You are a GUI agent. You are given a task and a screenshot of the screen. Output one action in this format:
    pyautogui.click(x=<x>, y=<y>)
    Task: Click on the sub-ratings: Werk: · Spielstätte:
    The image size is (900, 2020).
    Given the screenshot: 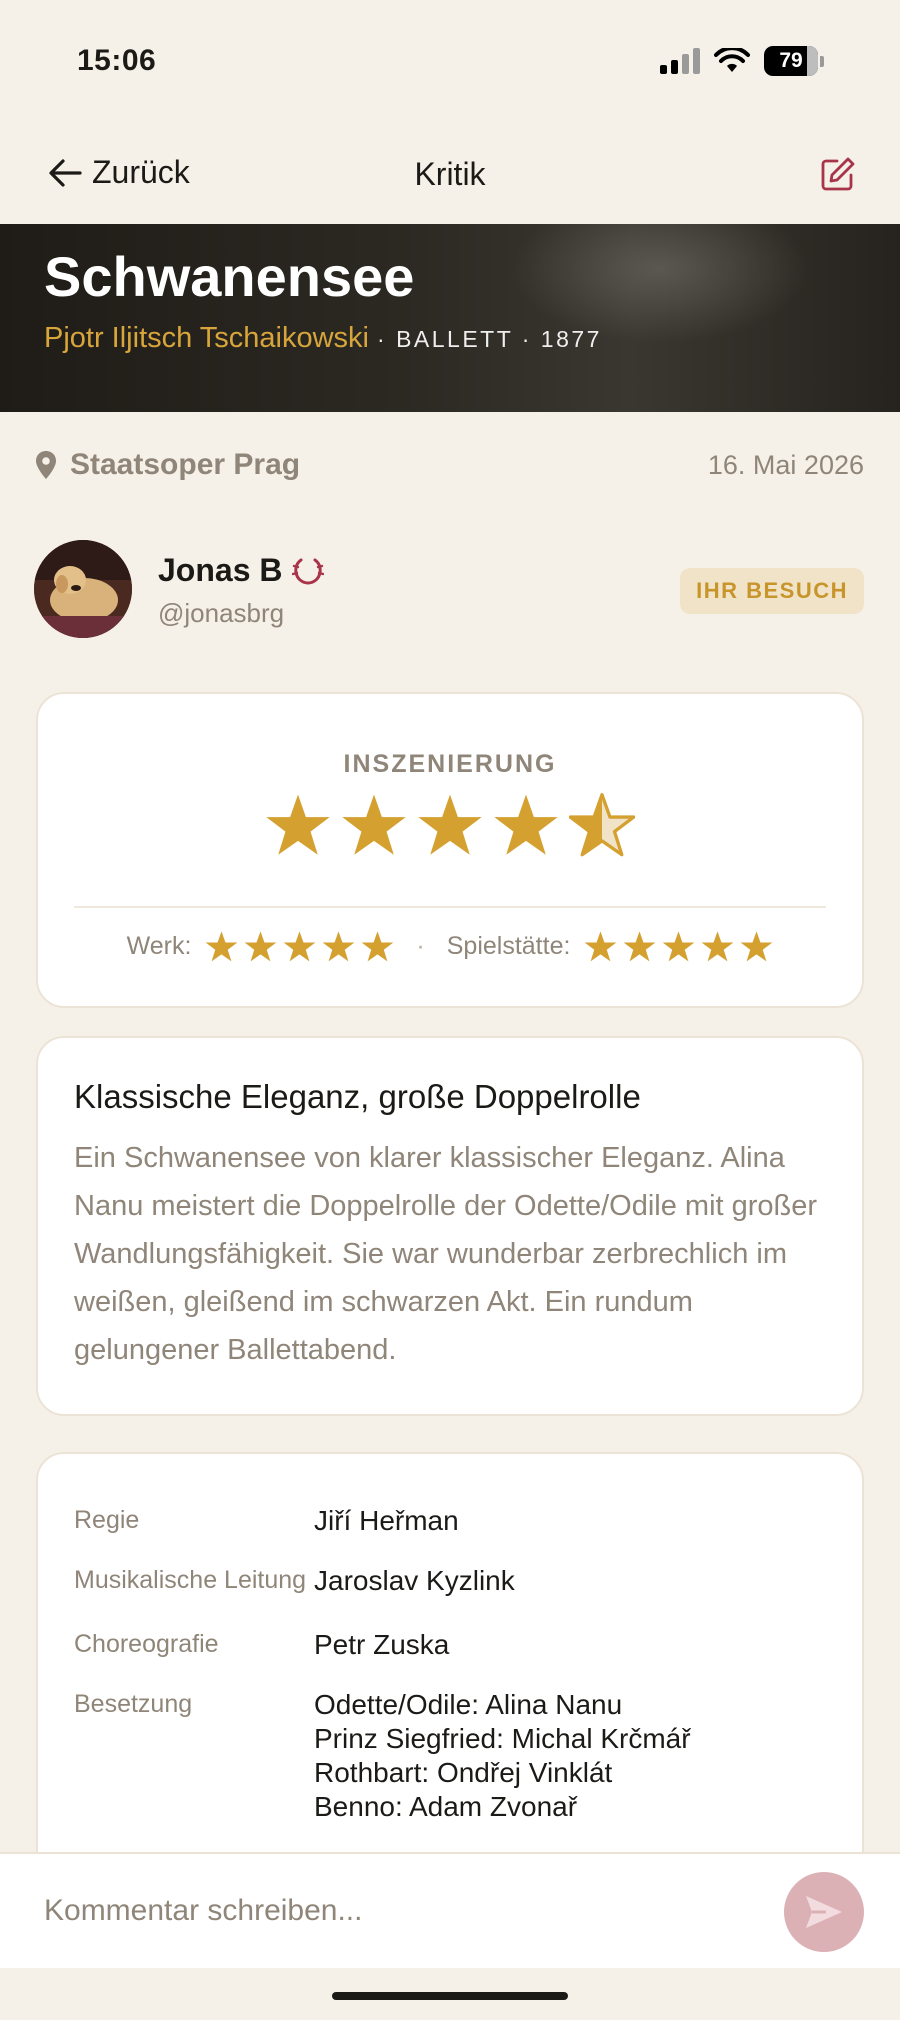 What is the action you would take?
    pyautogui.click(x=450, y=946)
    